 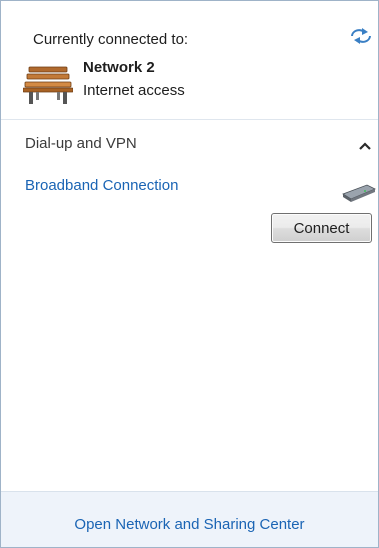 I want to click on connect-button: Connect, so click(x=321, y=228).